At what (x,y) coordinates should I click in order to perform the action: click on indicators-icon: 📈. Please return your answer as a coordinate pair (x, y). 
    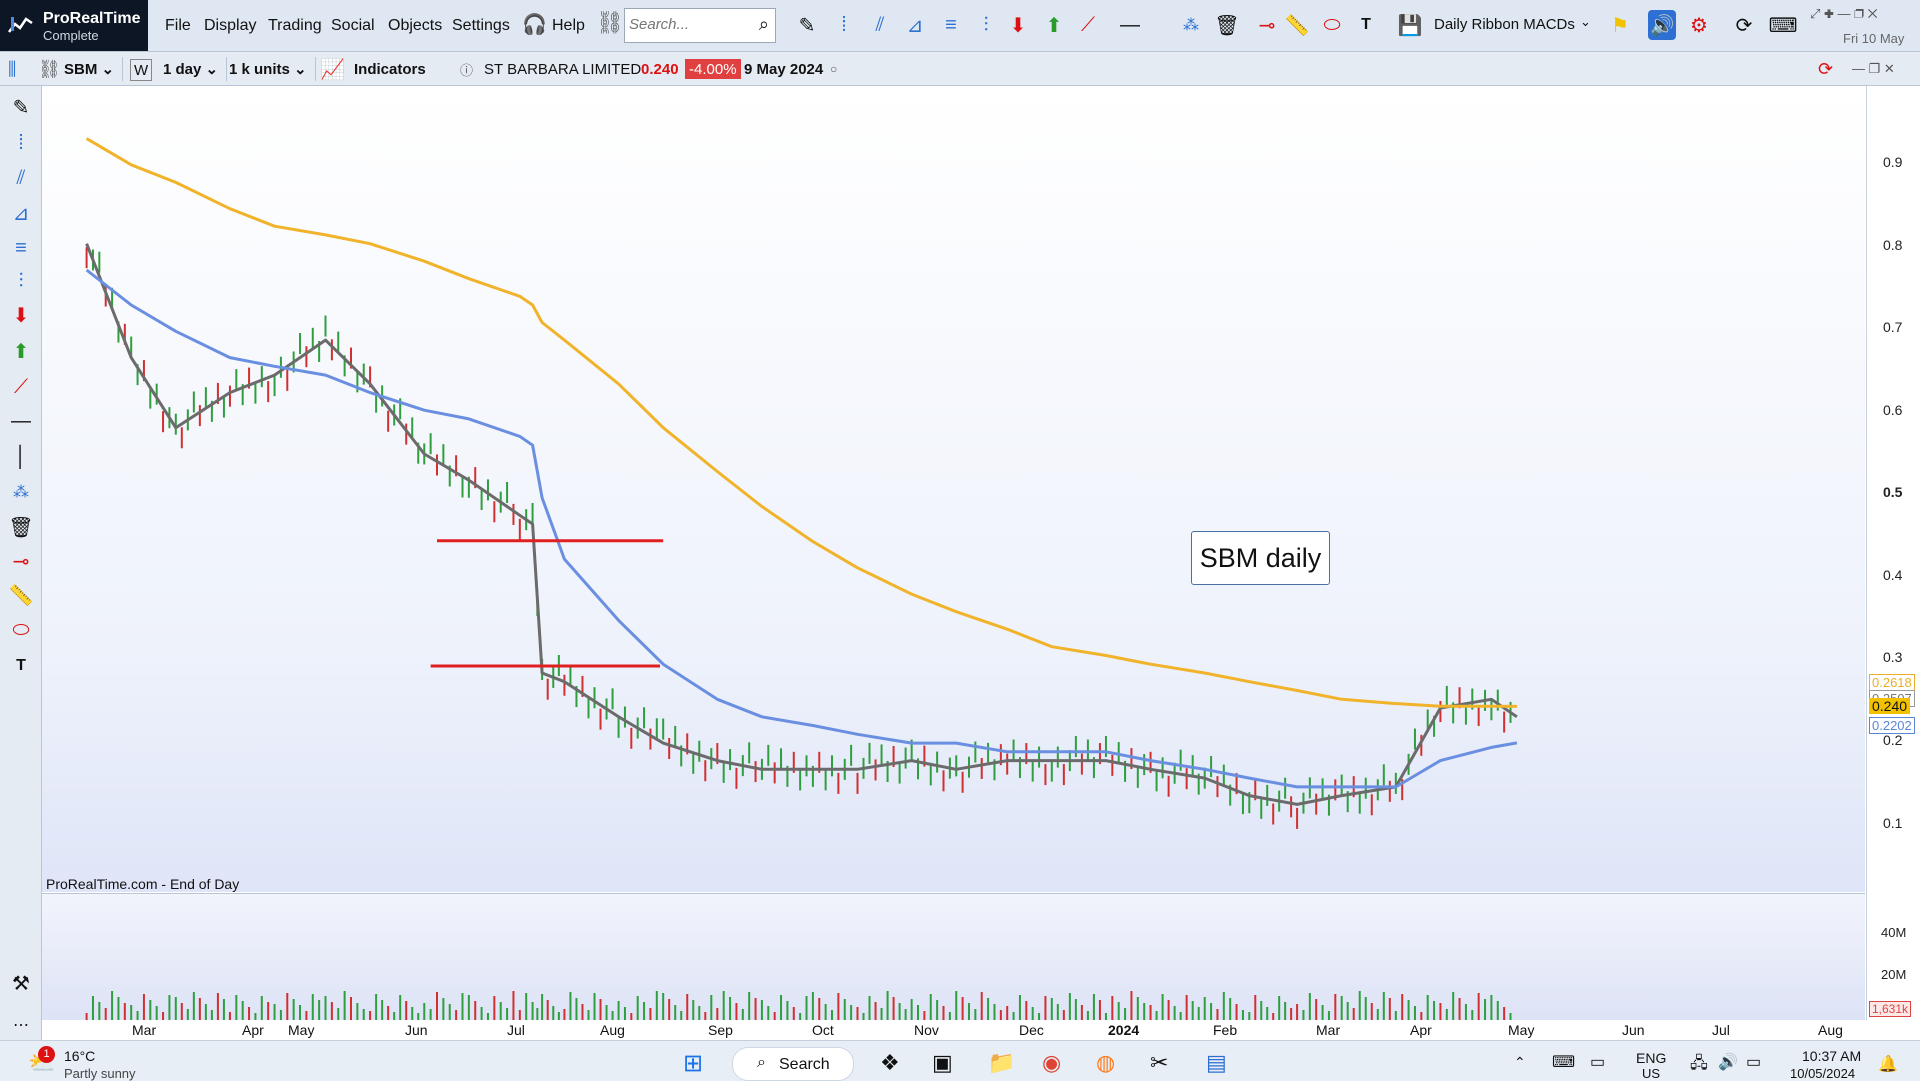
    Looking at the image, I should click on (332, 69).